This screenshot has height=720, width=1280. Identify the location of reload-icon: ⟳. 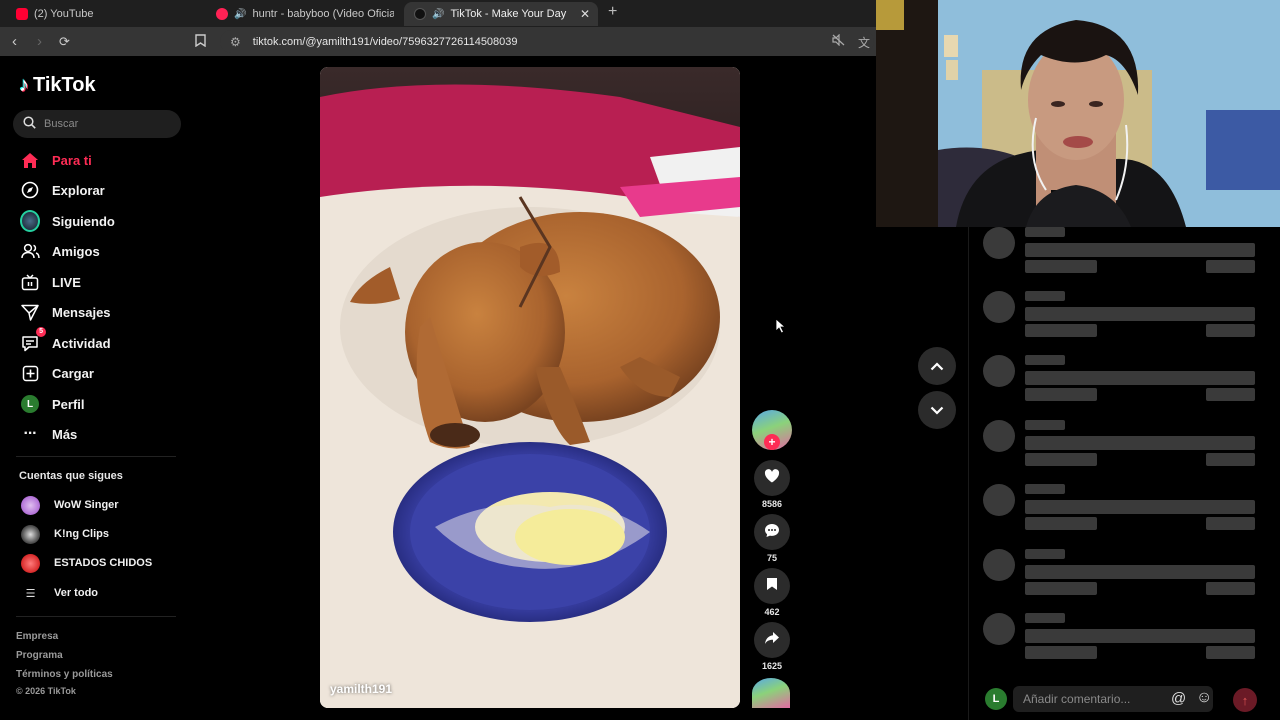
(64, 42).